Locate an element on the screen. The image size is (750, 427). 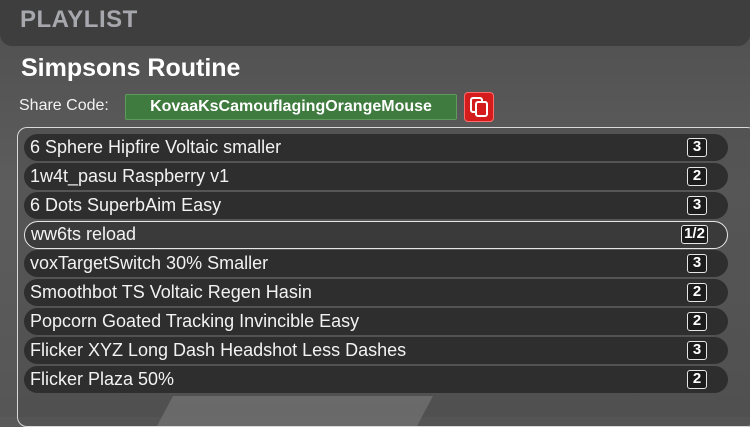
share-code-label: Share Code: is located at coordinates (64, 105).